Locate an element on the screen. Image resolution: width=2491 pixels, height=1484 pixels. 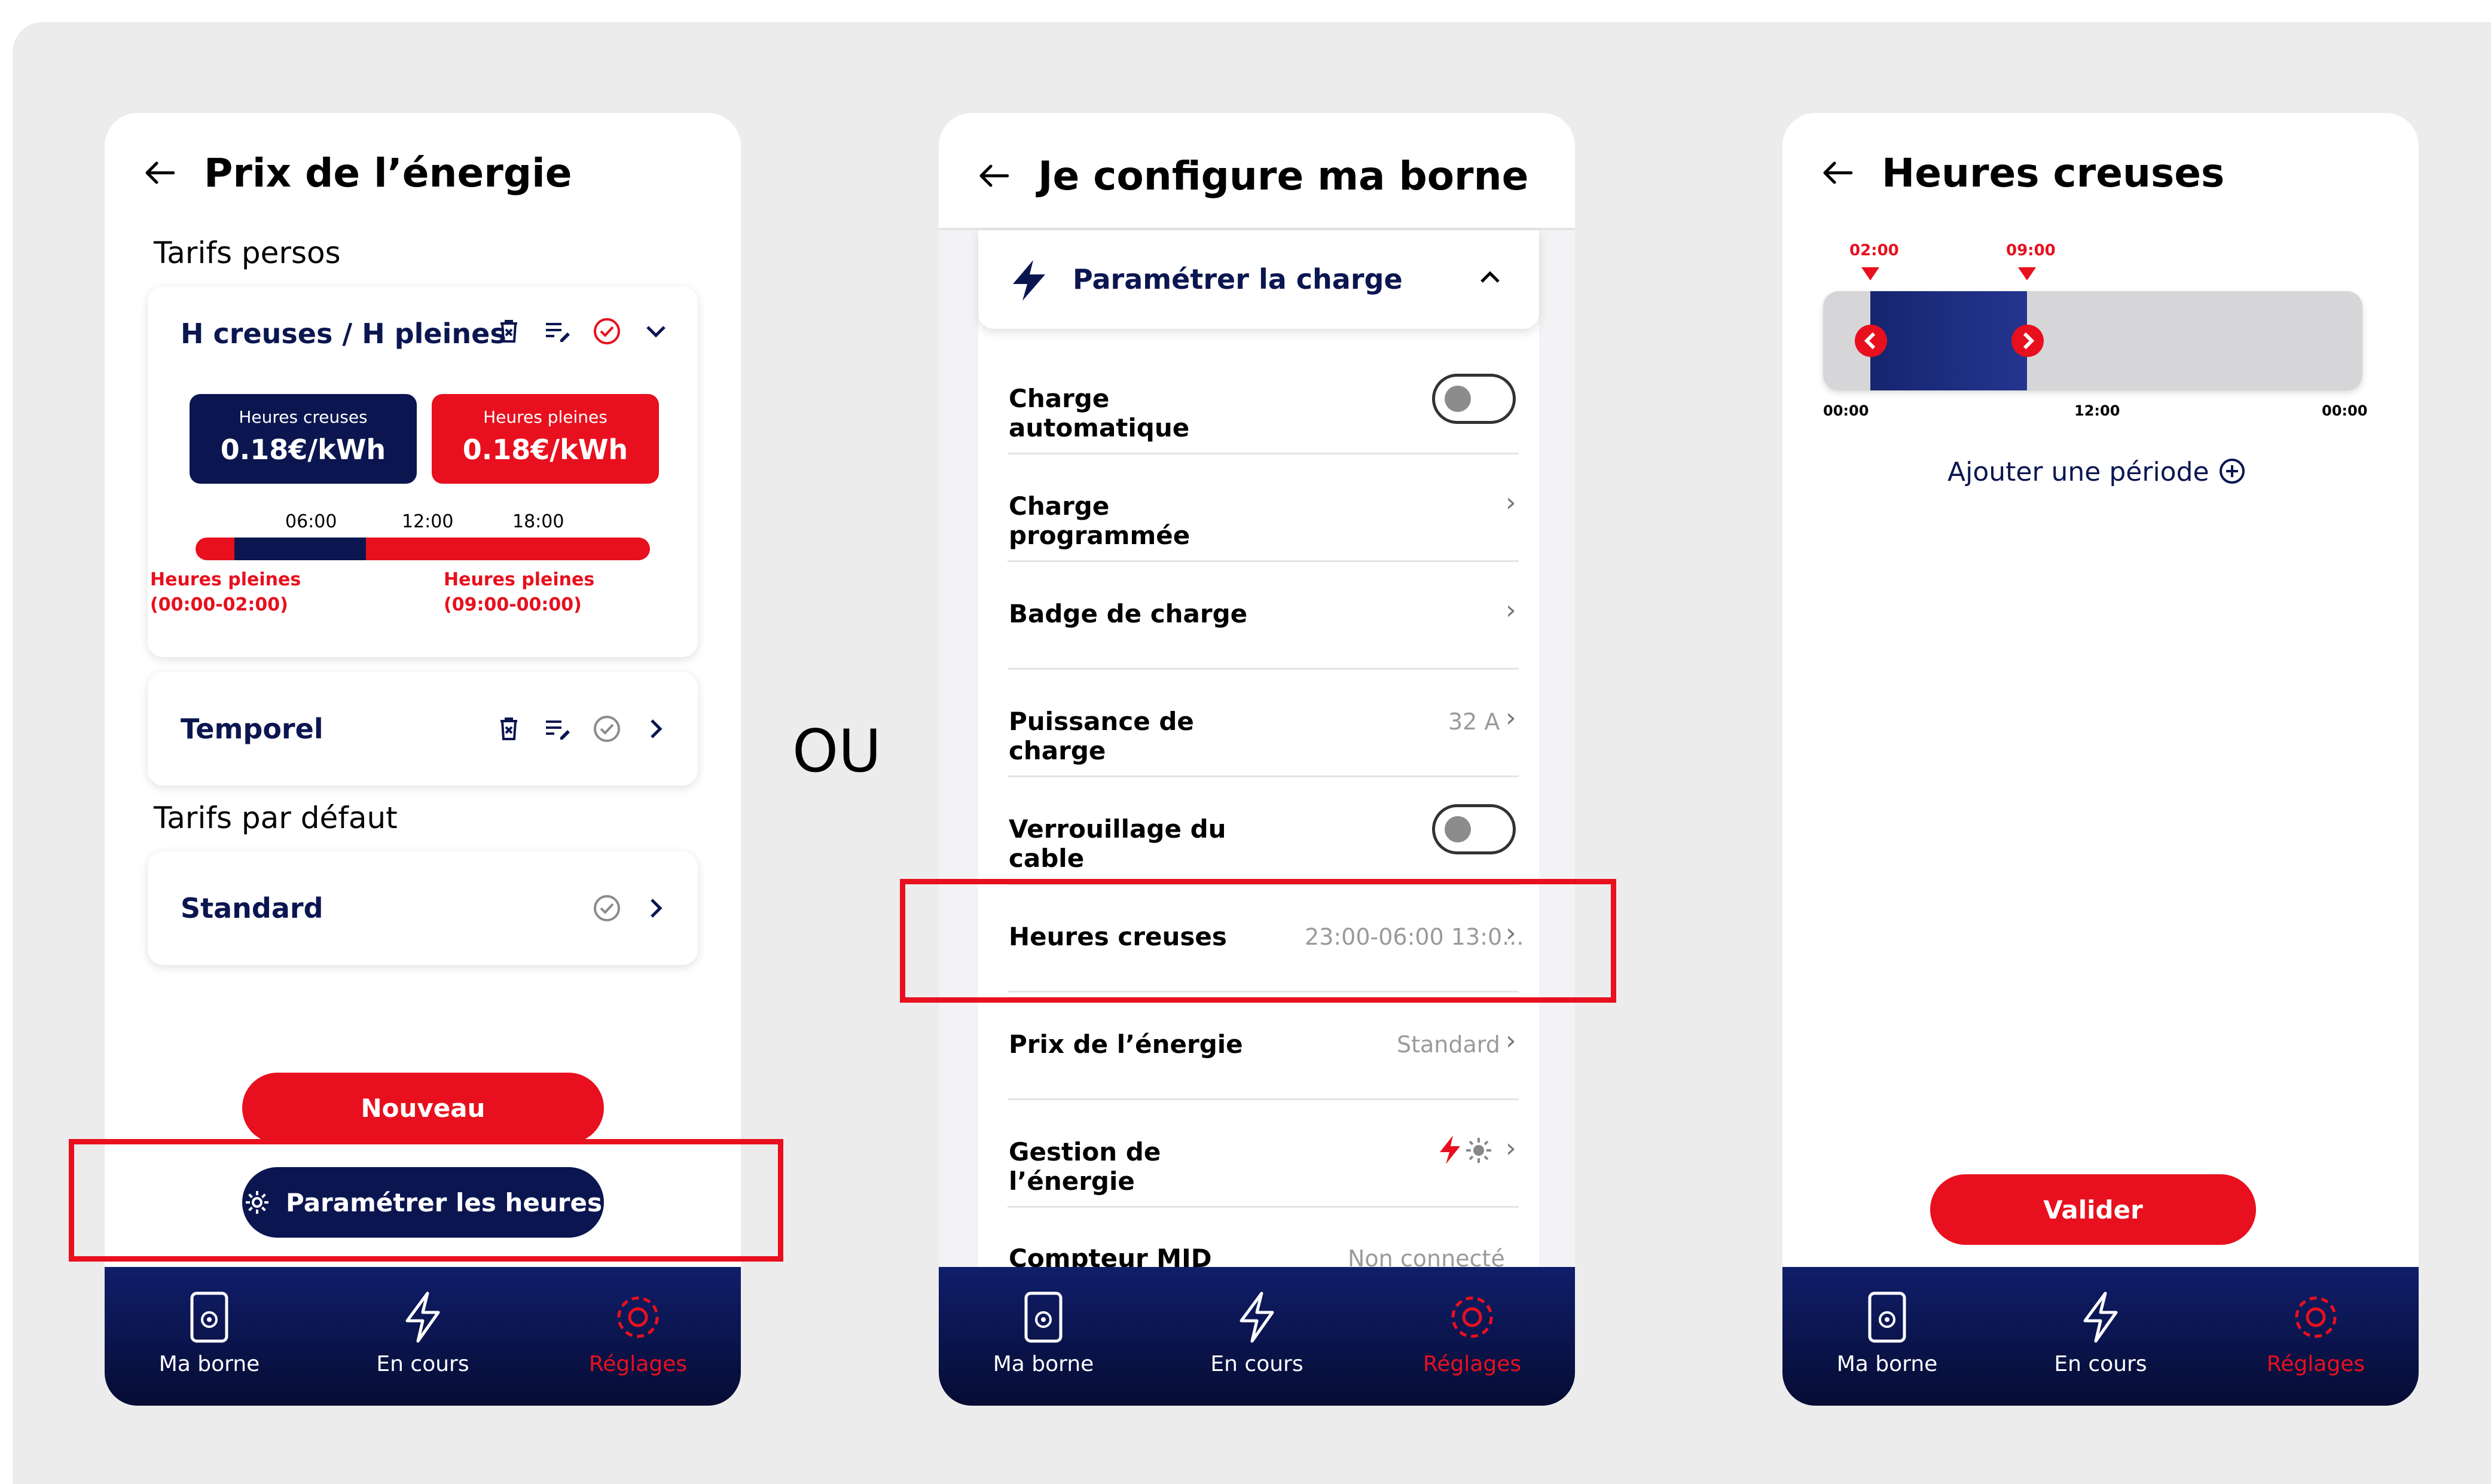
marker-start-label: 02:00 is located at coordinates (1874, 250).